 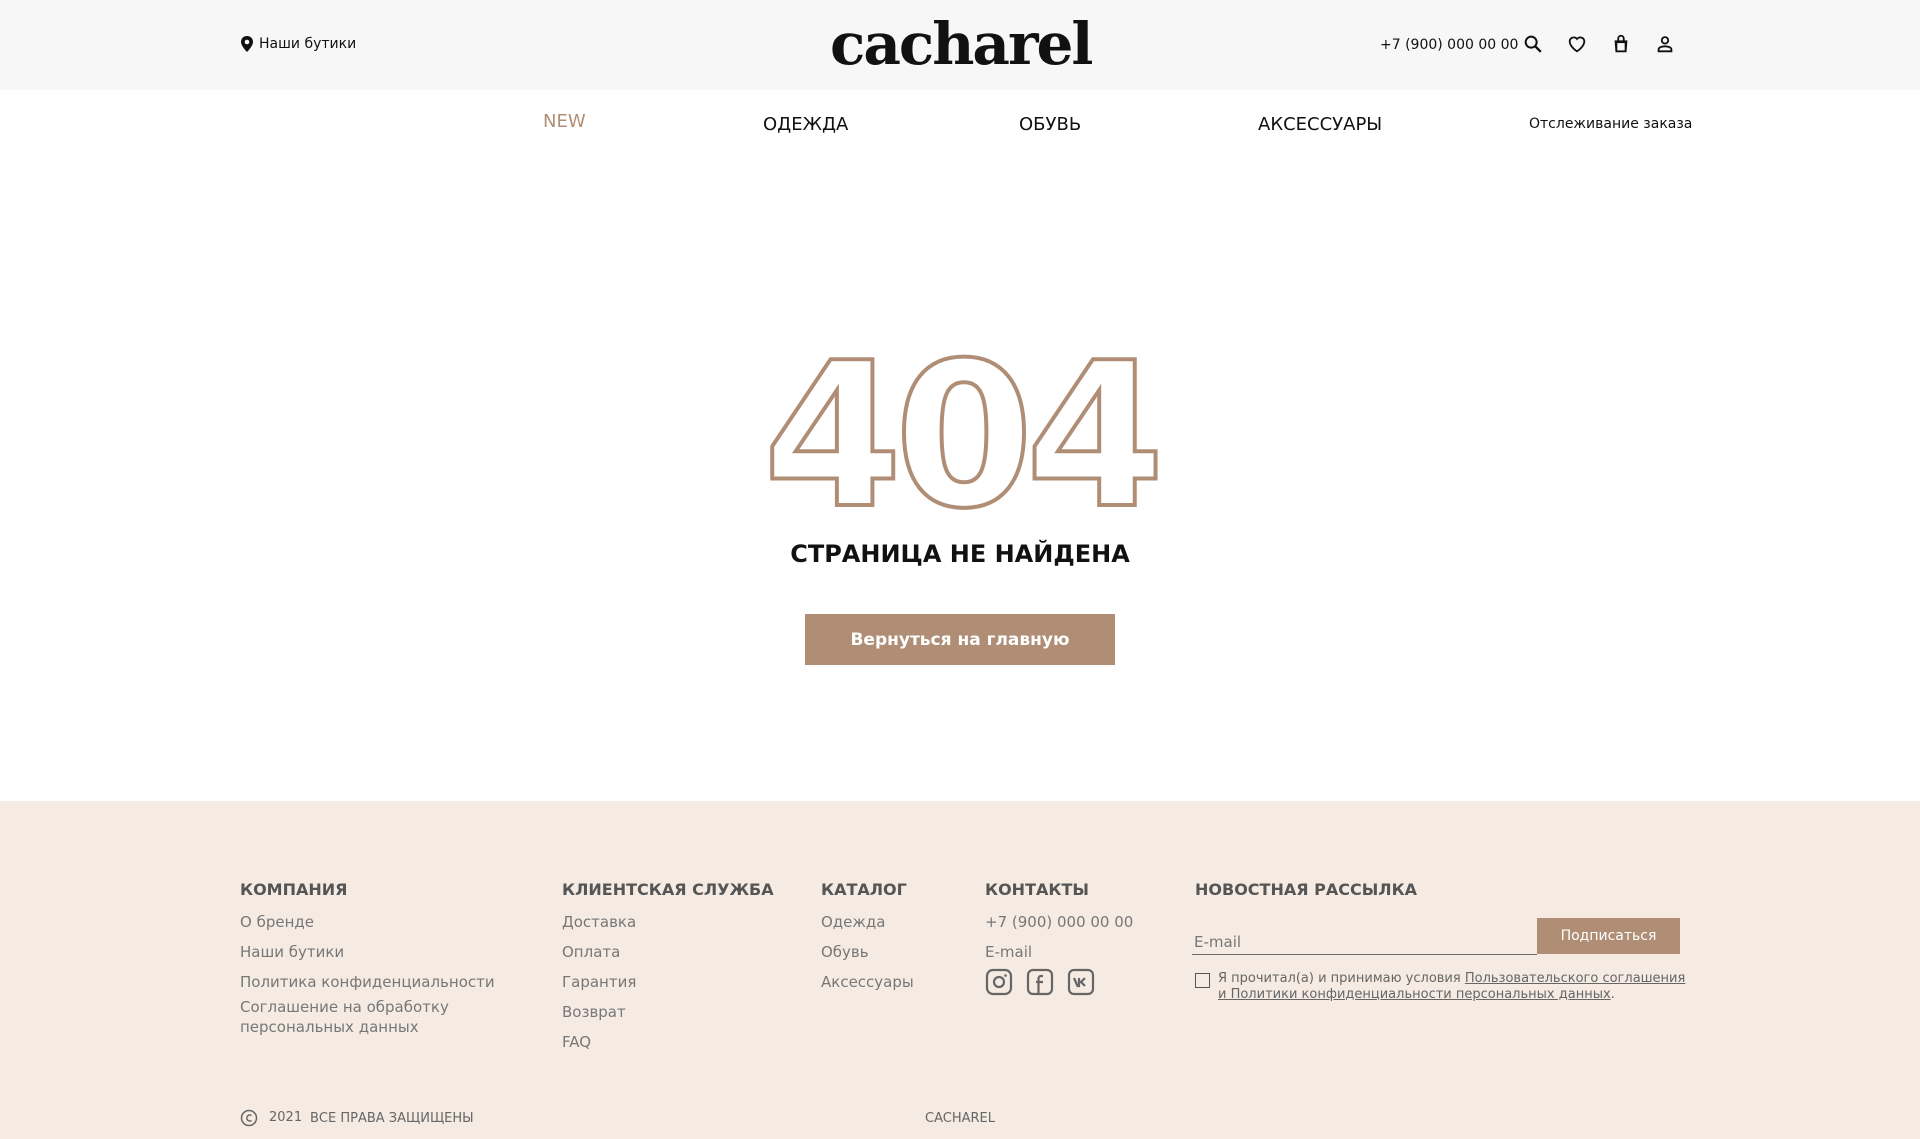 I want to click on user-icon, so click(x=1665, y=44).